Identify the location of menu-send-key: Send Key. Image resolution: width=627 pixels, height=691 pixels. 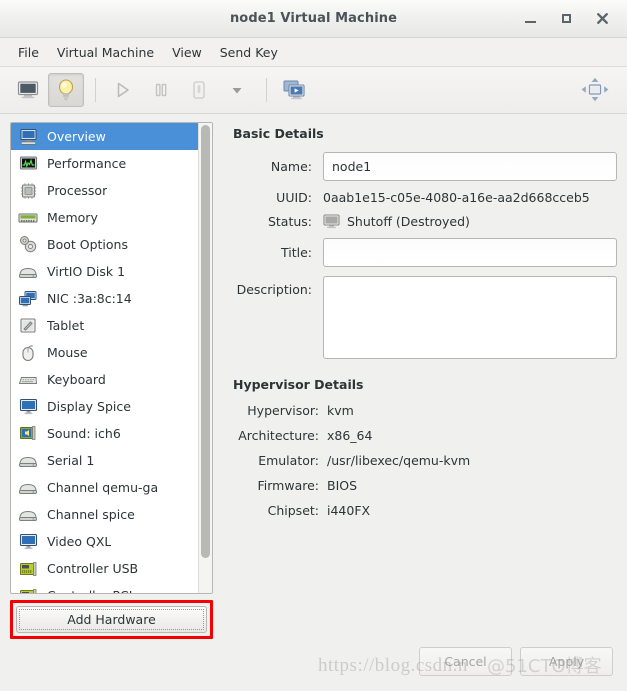
(249, 52).